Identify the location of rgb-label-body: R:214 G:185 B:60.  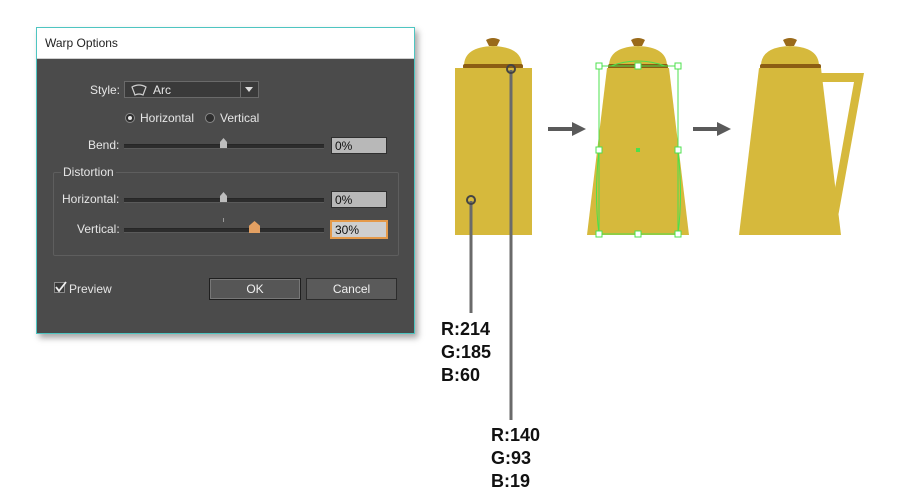
(466, 352).